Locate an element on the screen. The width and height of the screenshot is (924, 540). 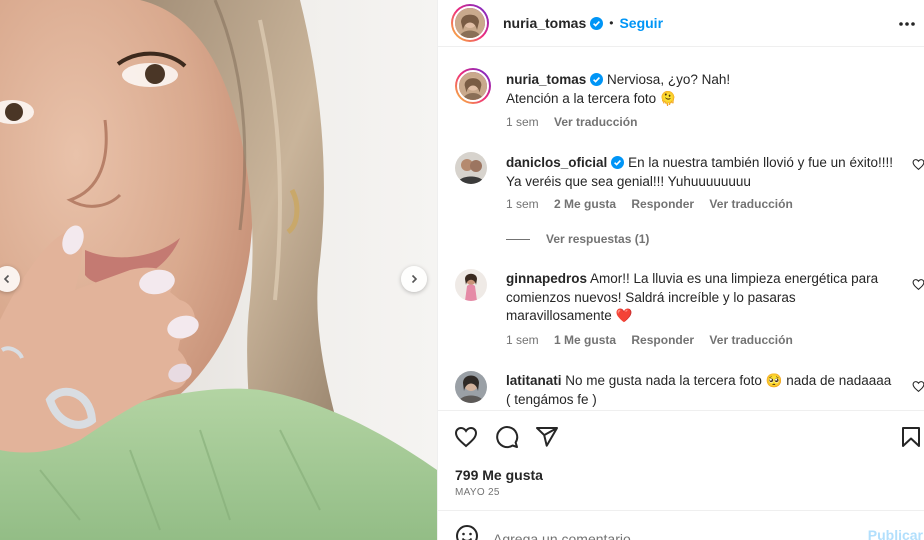
bookmark-icon is located at coordinates (911, 439).